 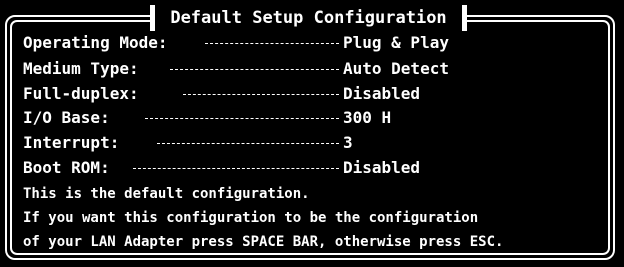 What do you see at coordinates (81, 68) in the screenshot?
I see `setting-label: Medium Type:` at bounding box center [81, 68].